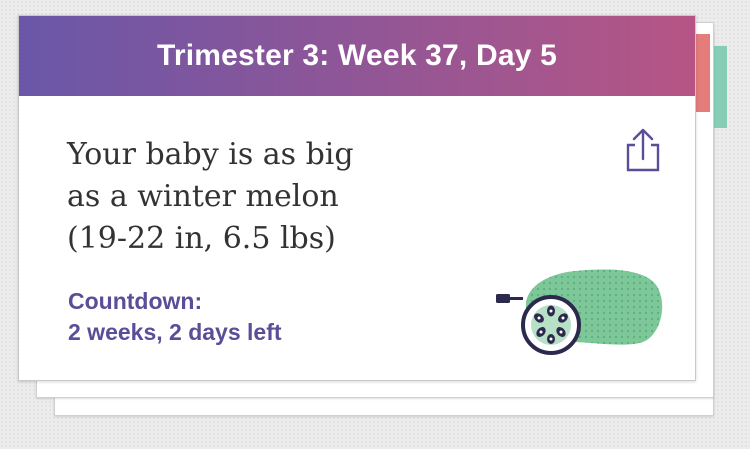  What do you see at coordinates (203, 196) in the screenshot?
I see `headline-line-2: as a winter melon` at bounding box center [203, 196].